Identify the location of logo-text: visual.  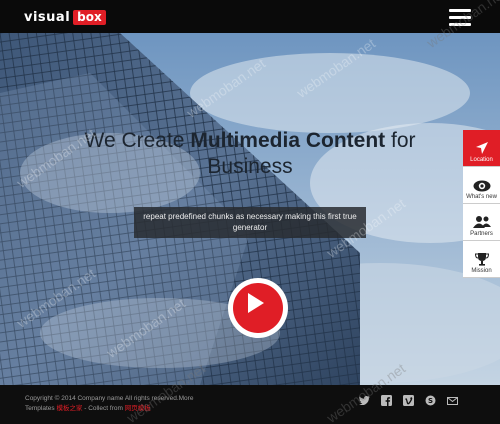
(47, 17).